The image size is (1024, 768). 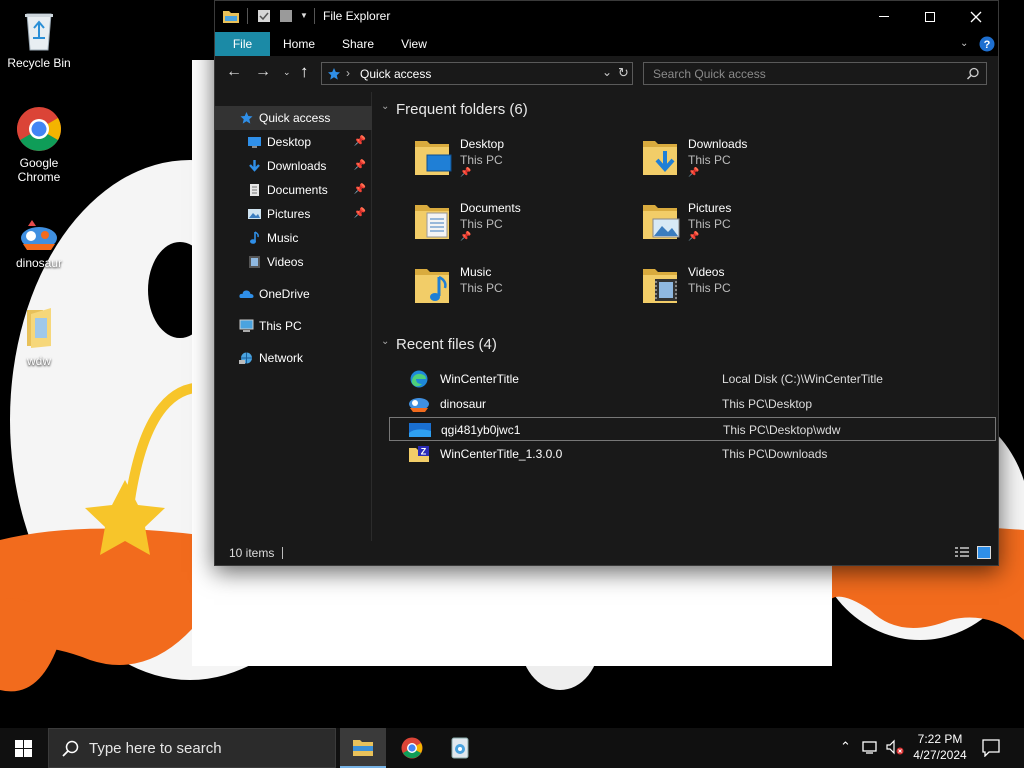 I want to click on nav-item-network: Network, so click(x=293, y=358).